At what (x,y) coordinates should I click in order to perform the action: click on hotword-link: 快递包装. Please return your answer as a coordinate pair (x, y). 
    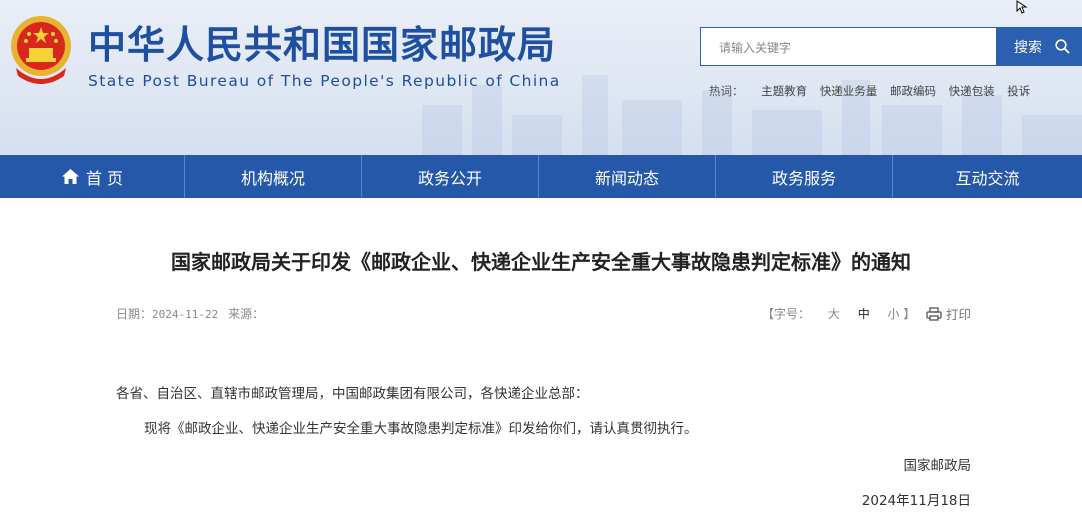
    Looking at the image, I should click on (972, 91).